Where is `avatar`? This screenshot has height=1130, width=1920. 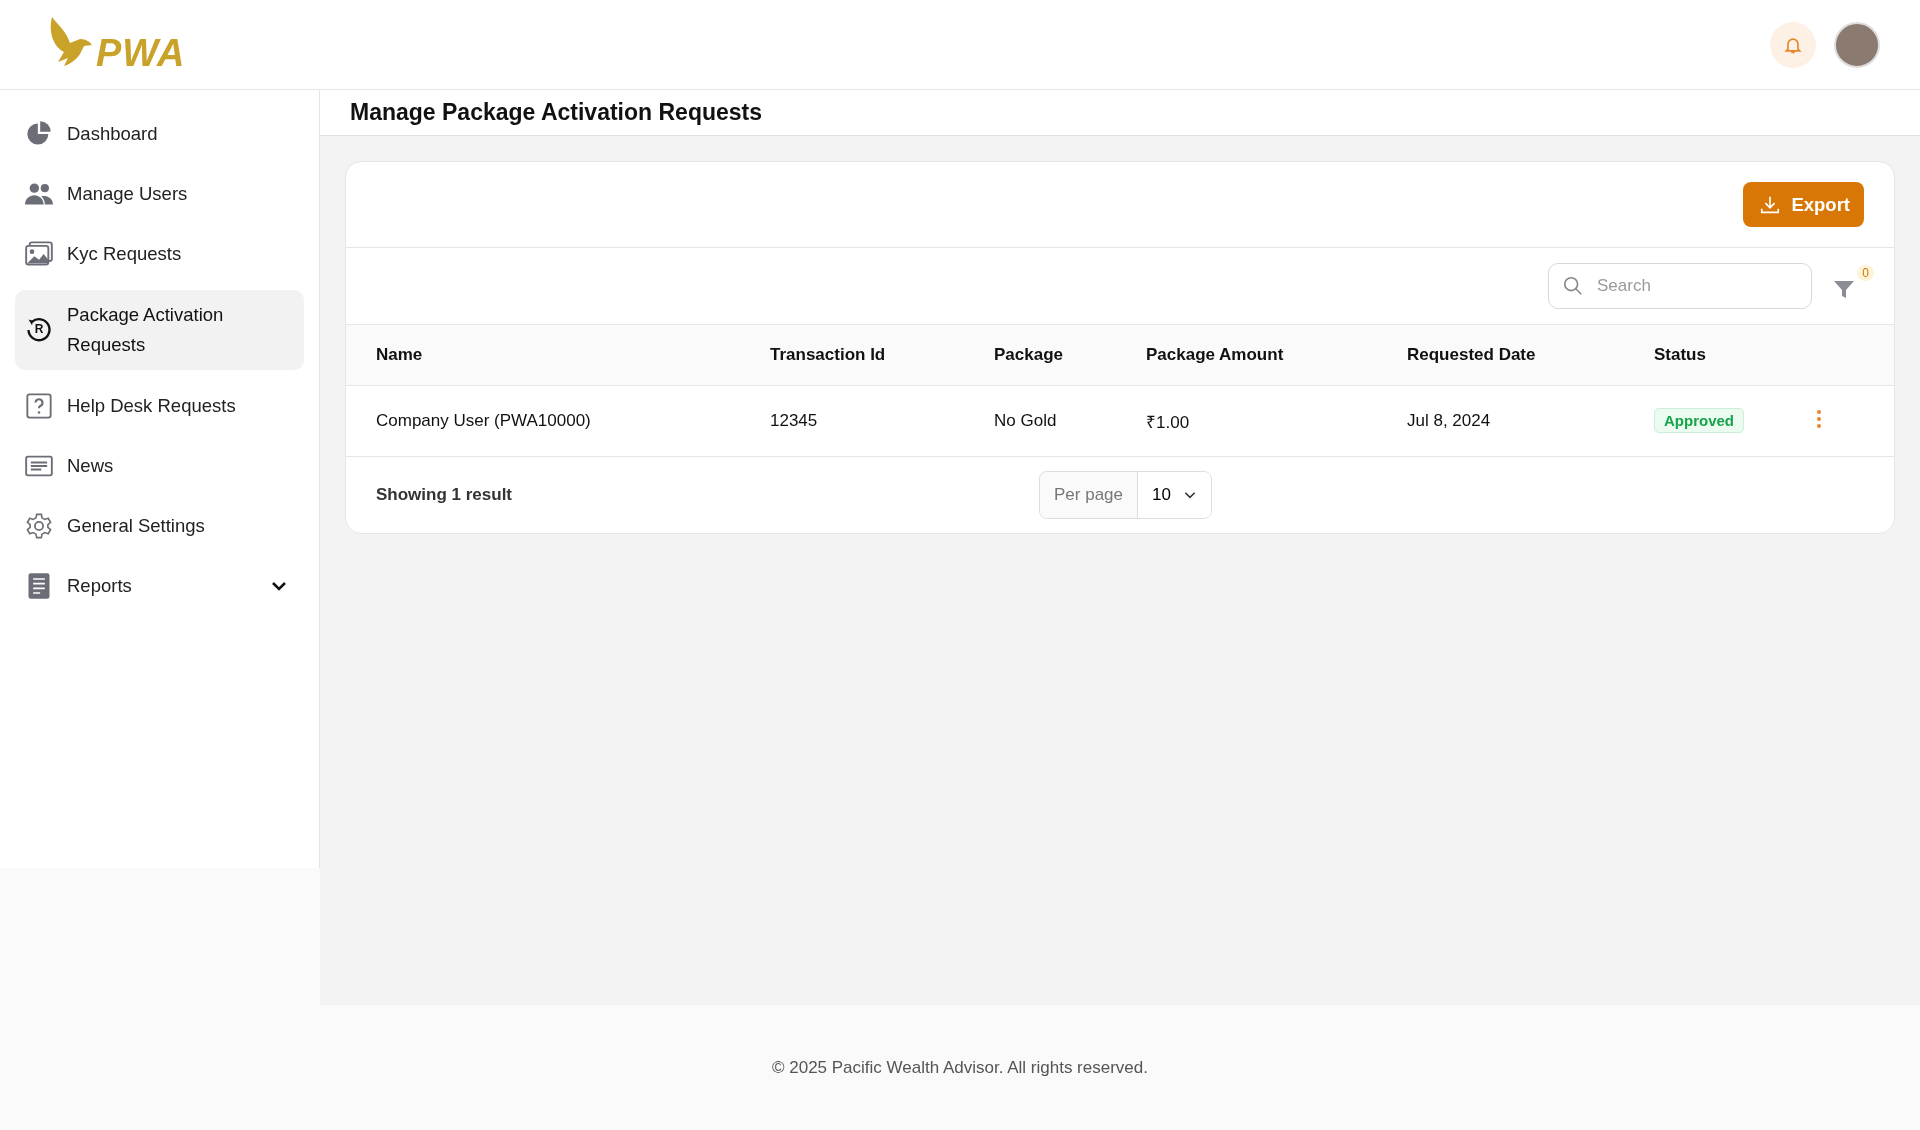
avatar is located at coordinates (1857, 44).